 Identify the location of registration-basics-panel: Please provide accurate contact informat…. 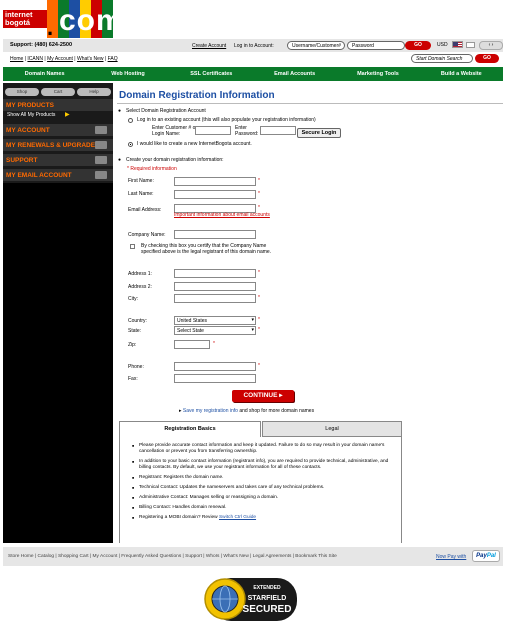
(260, 490).